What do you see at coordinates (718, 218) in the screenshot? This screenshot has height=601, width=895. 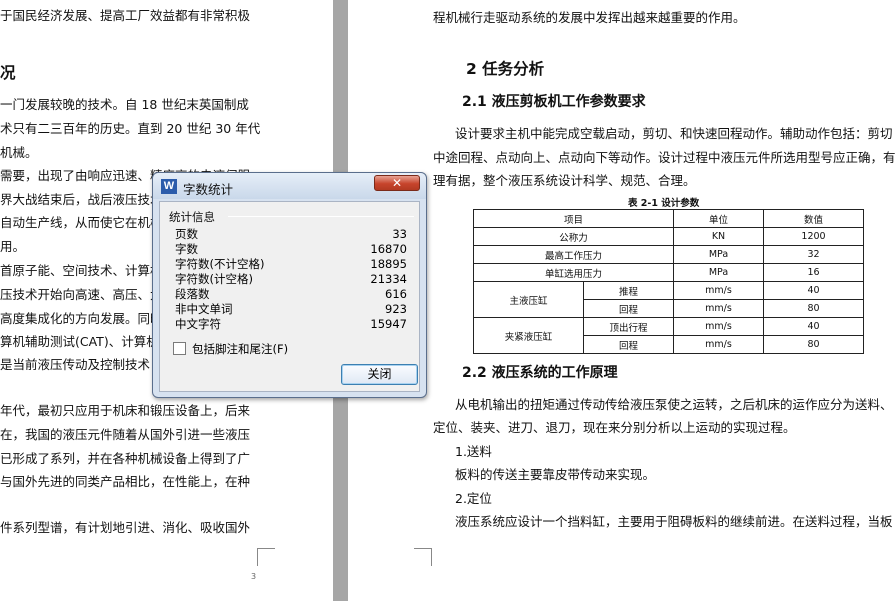 I see `table-header-cell: 单位` at bounding box center [718, 218].